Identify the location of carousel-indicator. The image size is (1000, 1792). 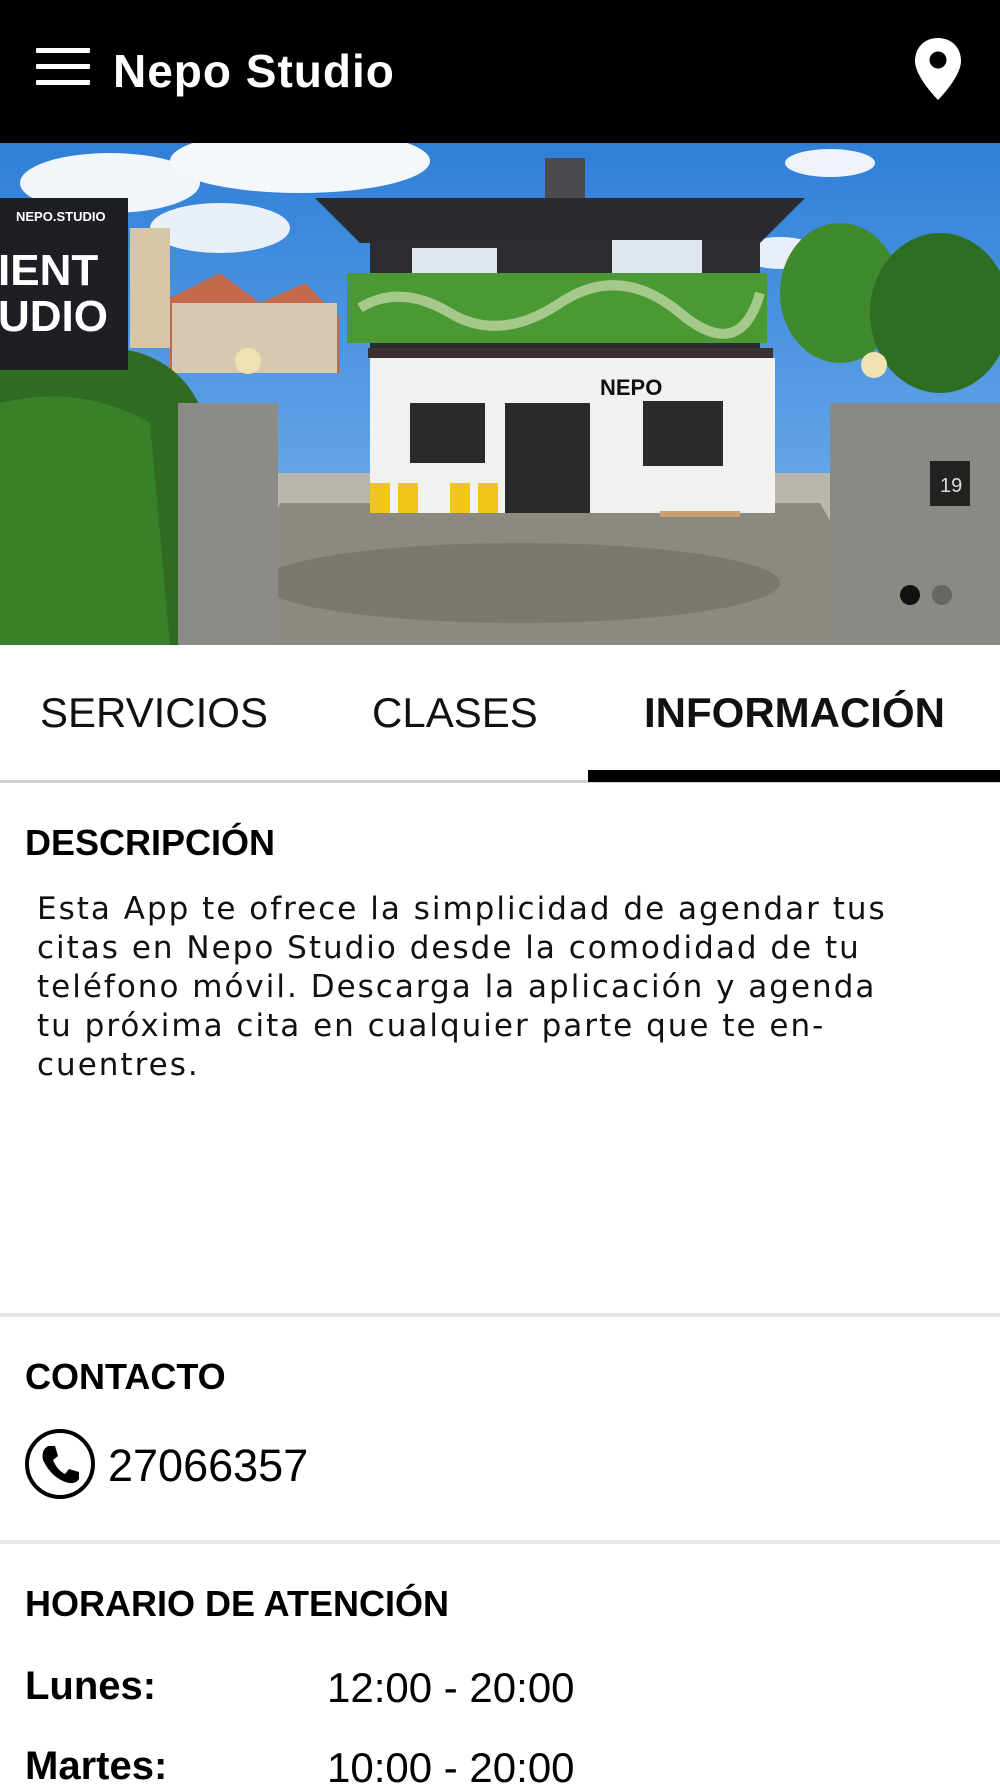
(932, 597).